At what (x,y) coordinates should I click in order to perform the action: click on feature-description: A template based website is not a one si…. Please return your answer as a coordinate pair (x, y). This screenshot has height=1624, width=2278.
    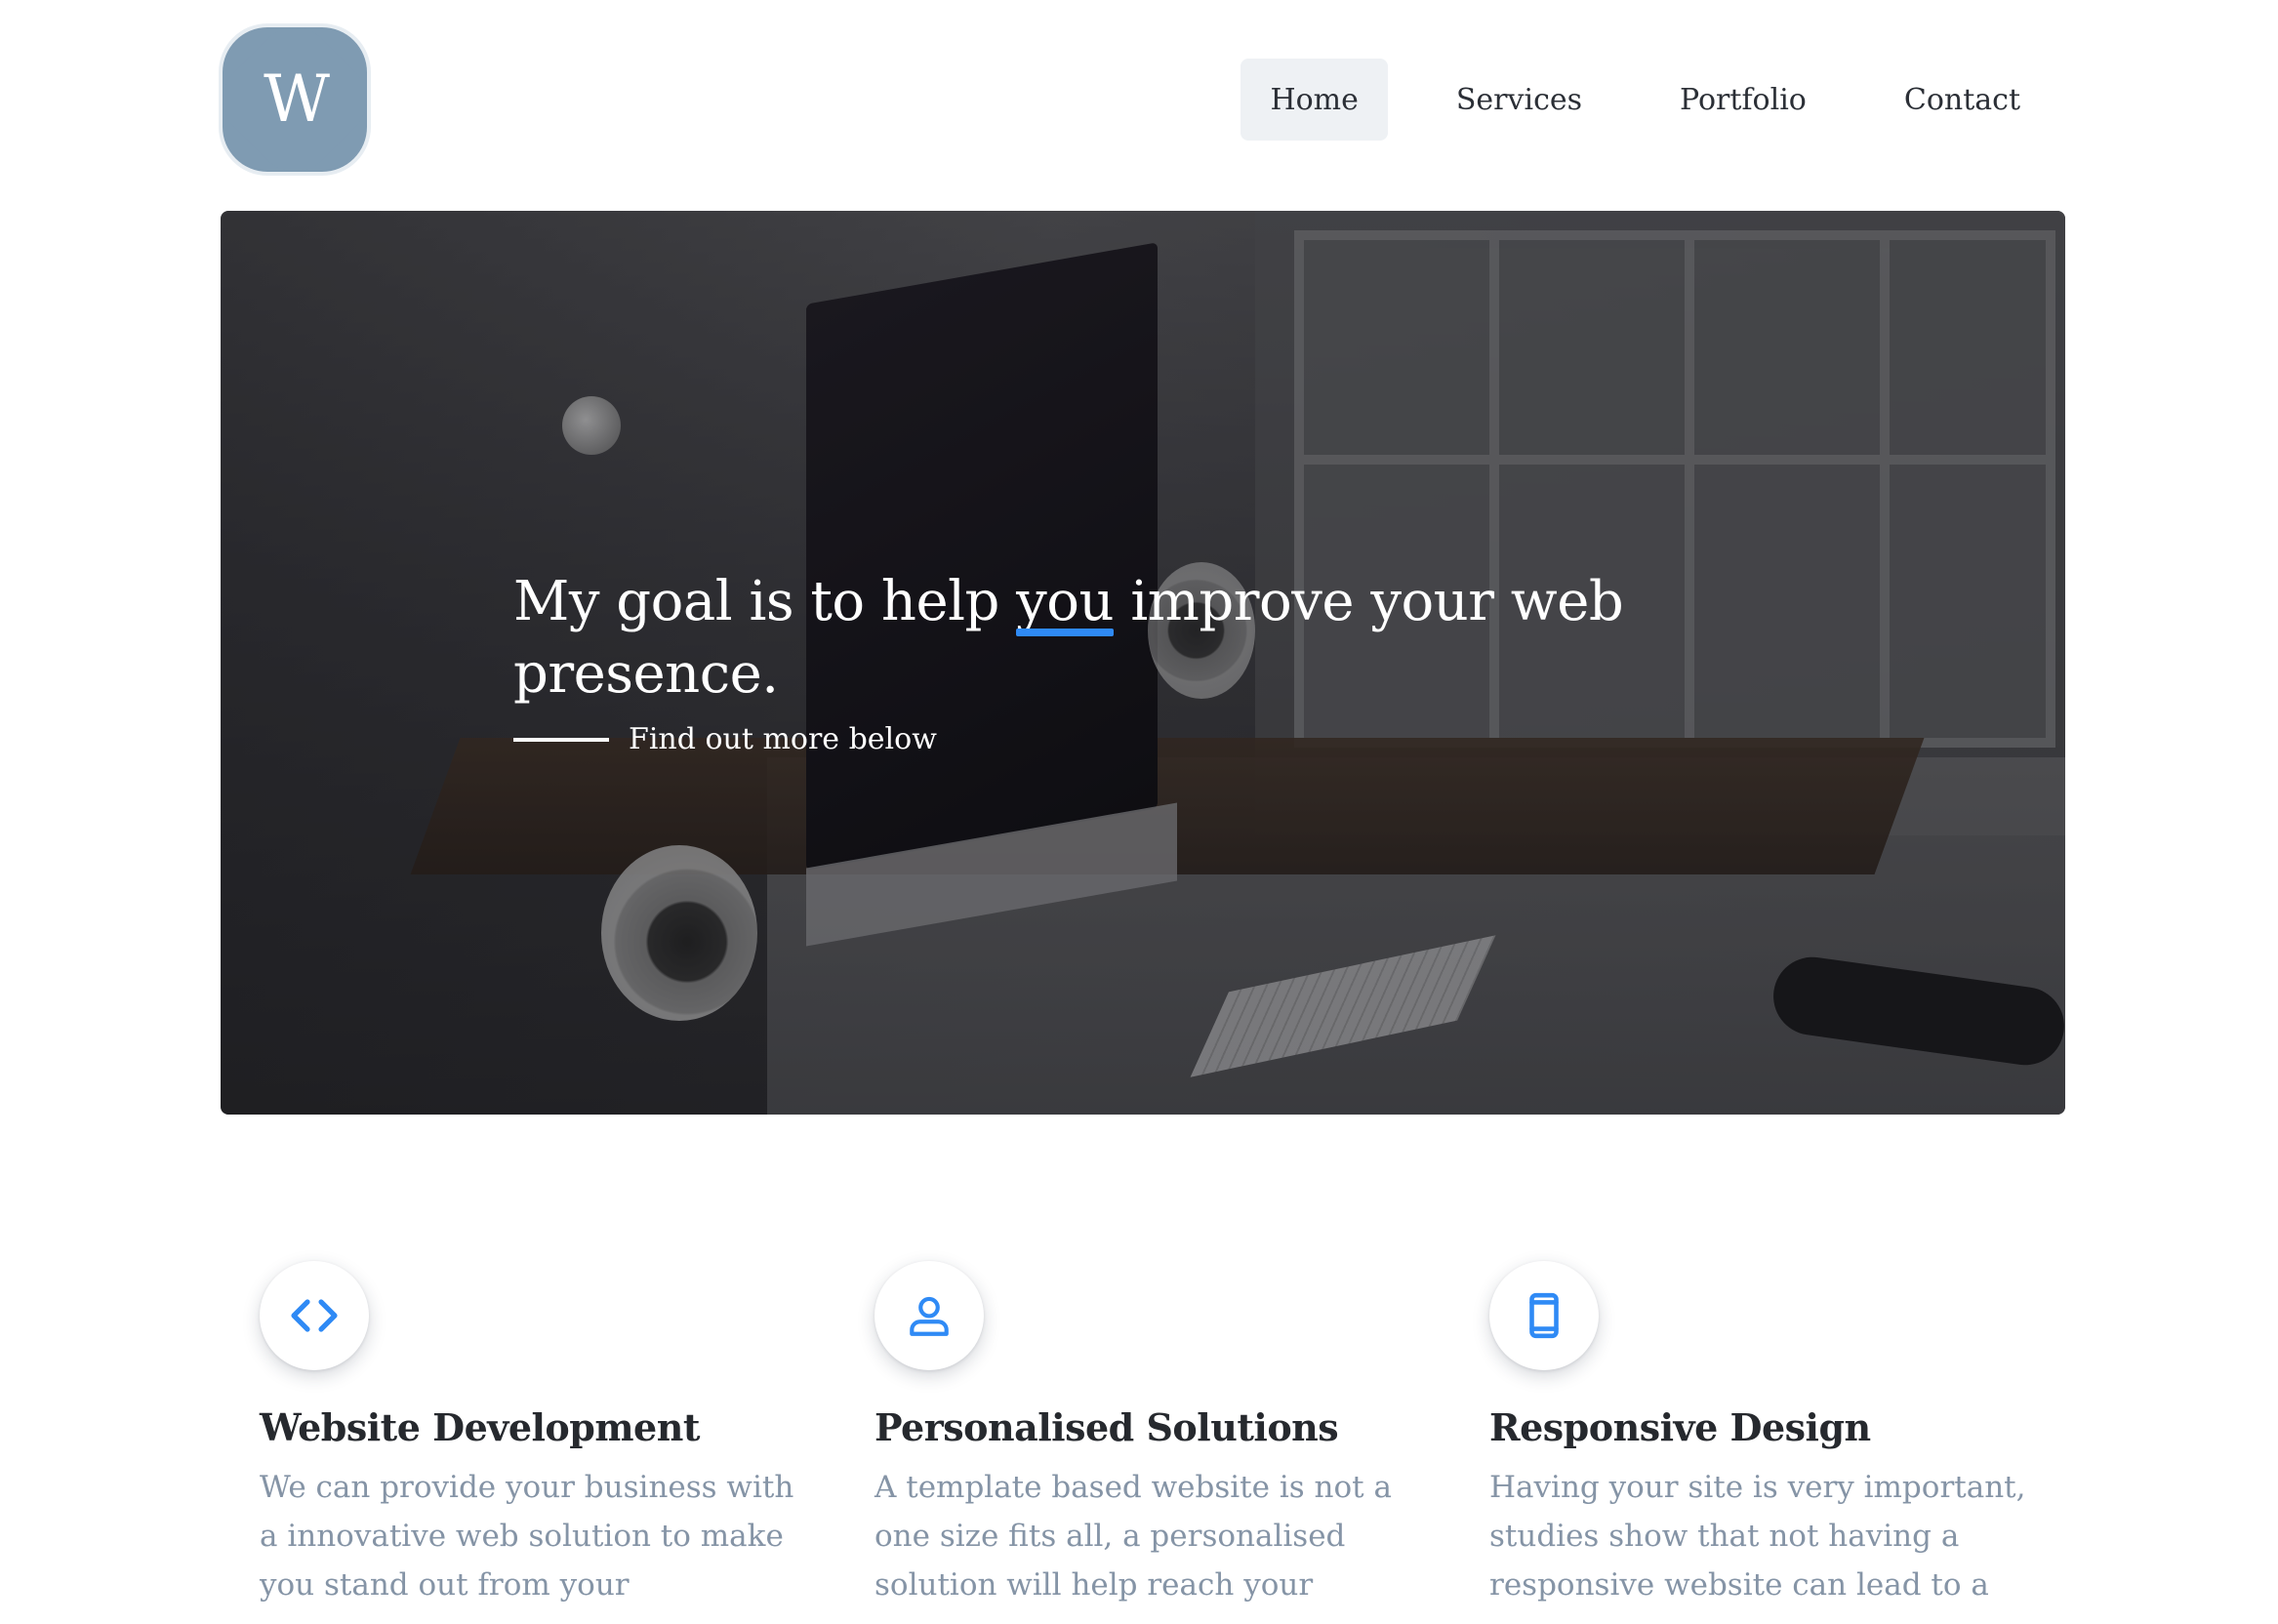
    Looking at the image, I should click on (1133, 1536).